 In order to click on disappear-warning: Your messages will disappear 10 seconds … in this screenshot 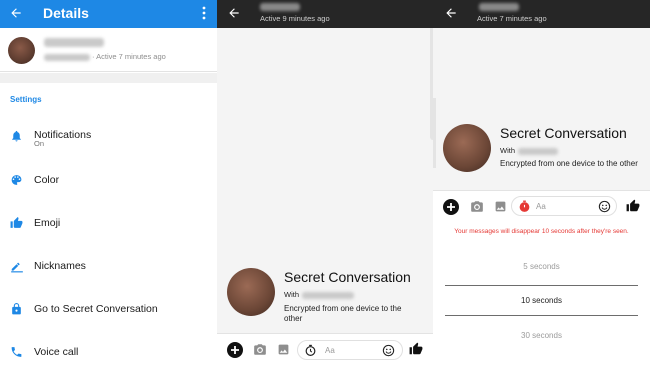, I will do `click(541, 231)`.